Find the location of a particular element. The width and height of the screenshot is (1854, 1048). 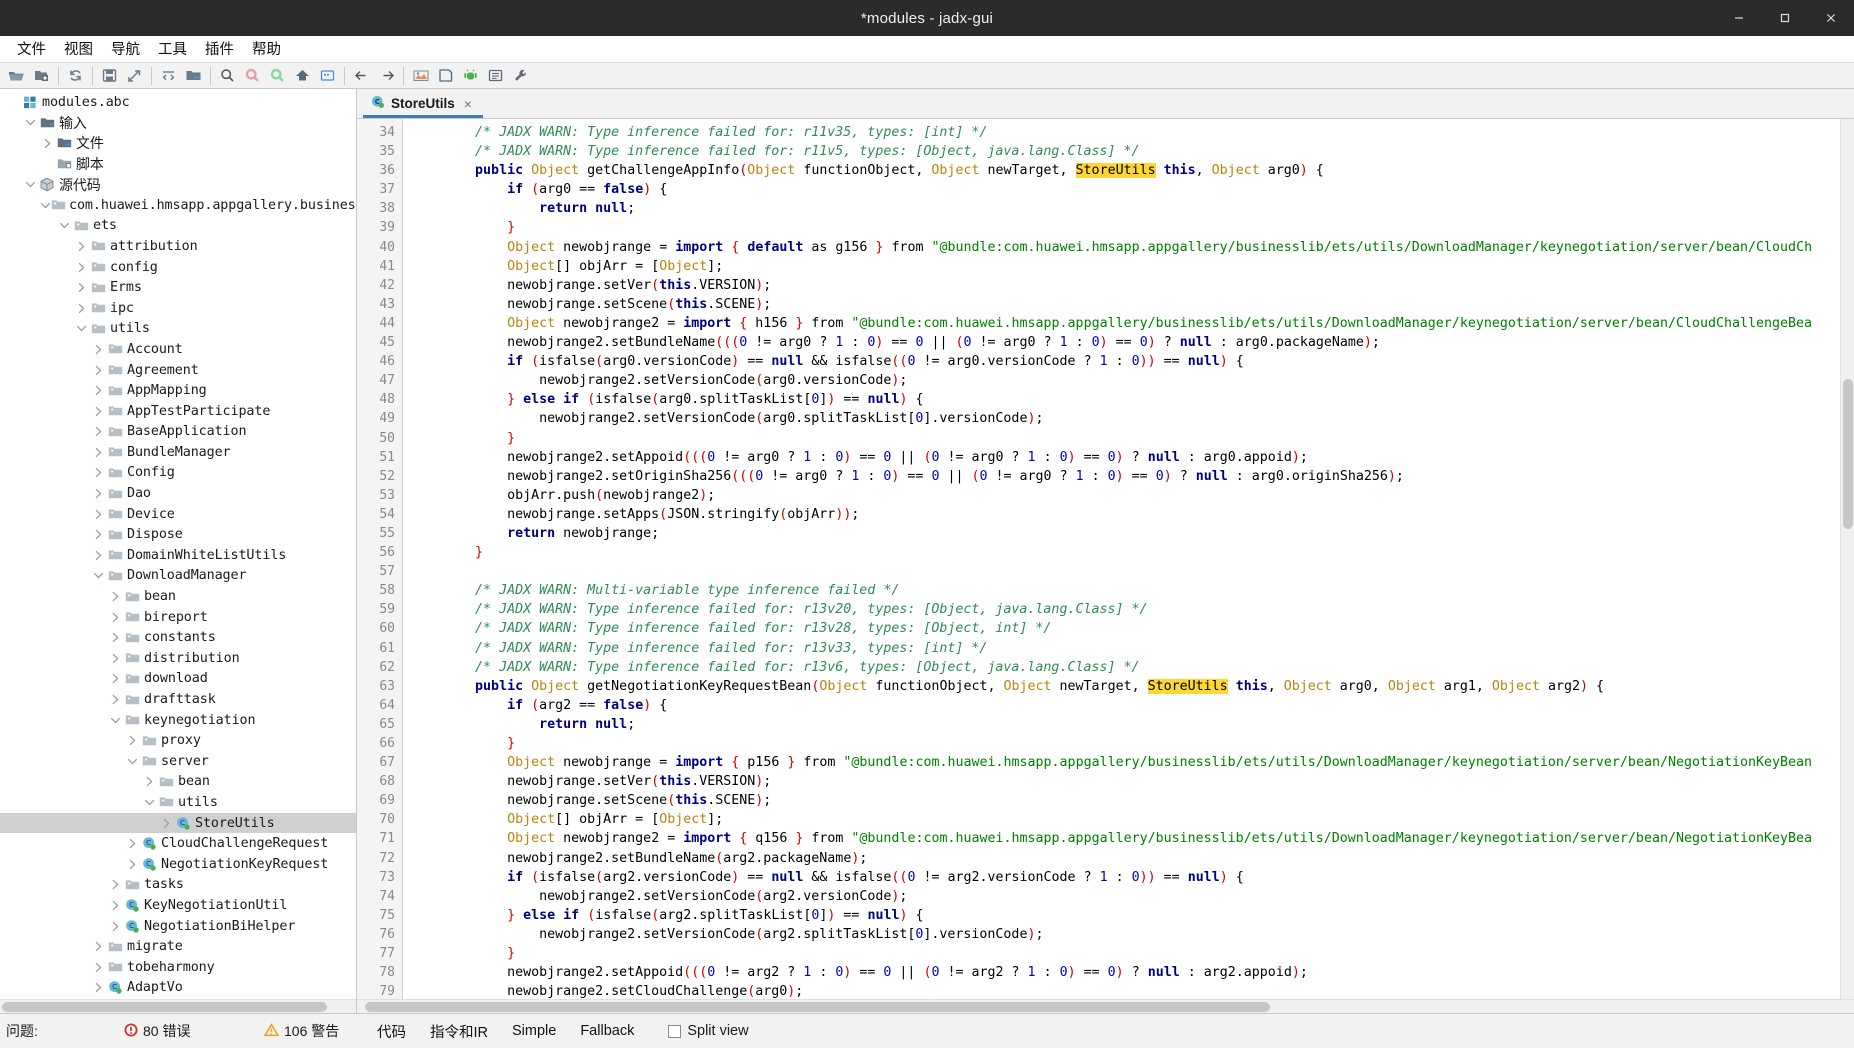

close-icon is located at coordinates (1831, 18).